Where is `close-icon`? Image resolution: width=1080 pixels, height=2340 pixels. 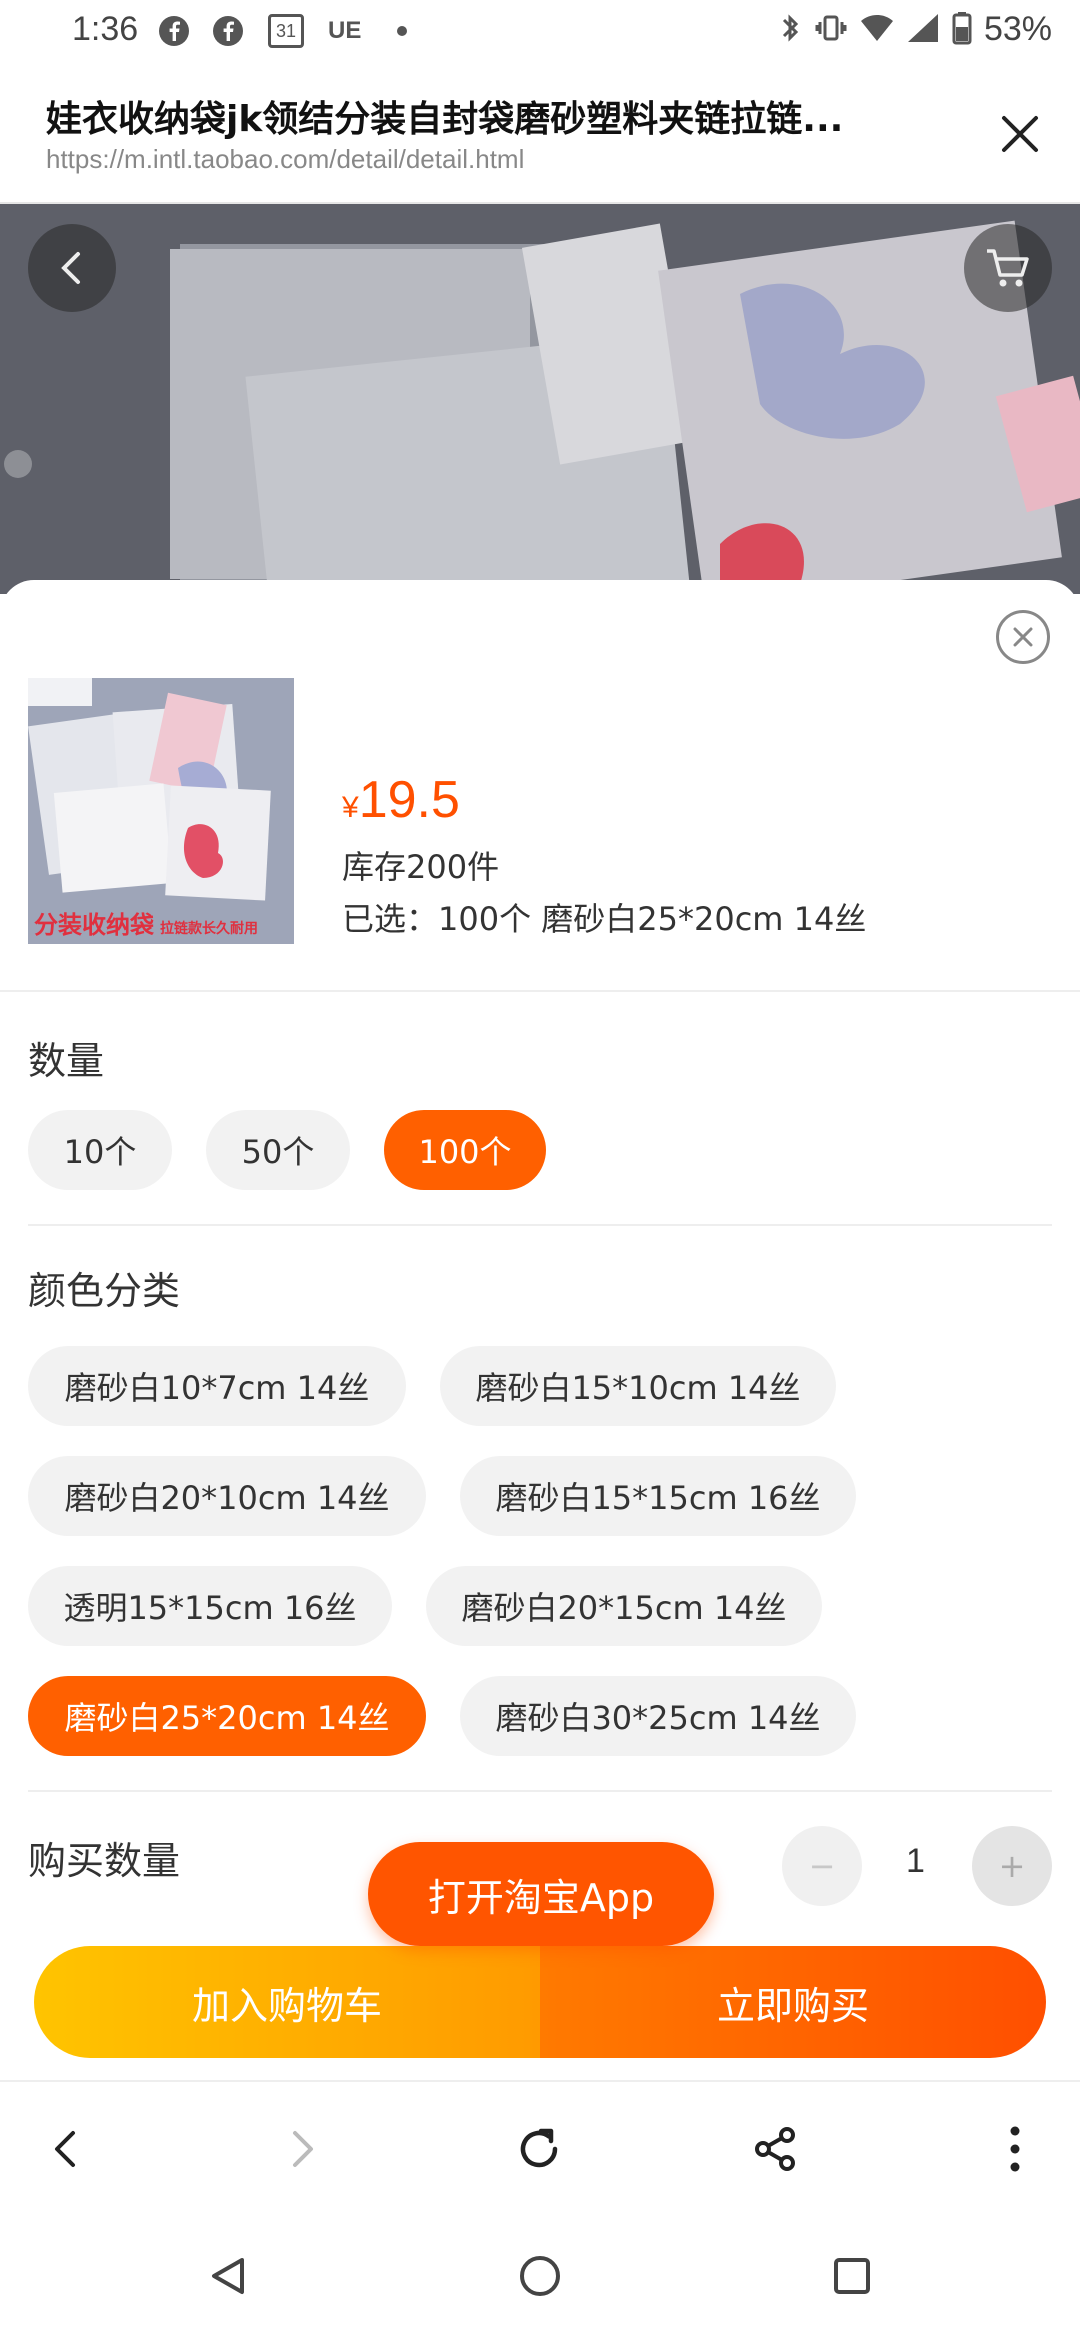
close-icon is located at coordinates (1020, 134).